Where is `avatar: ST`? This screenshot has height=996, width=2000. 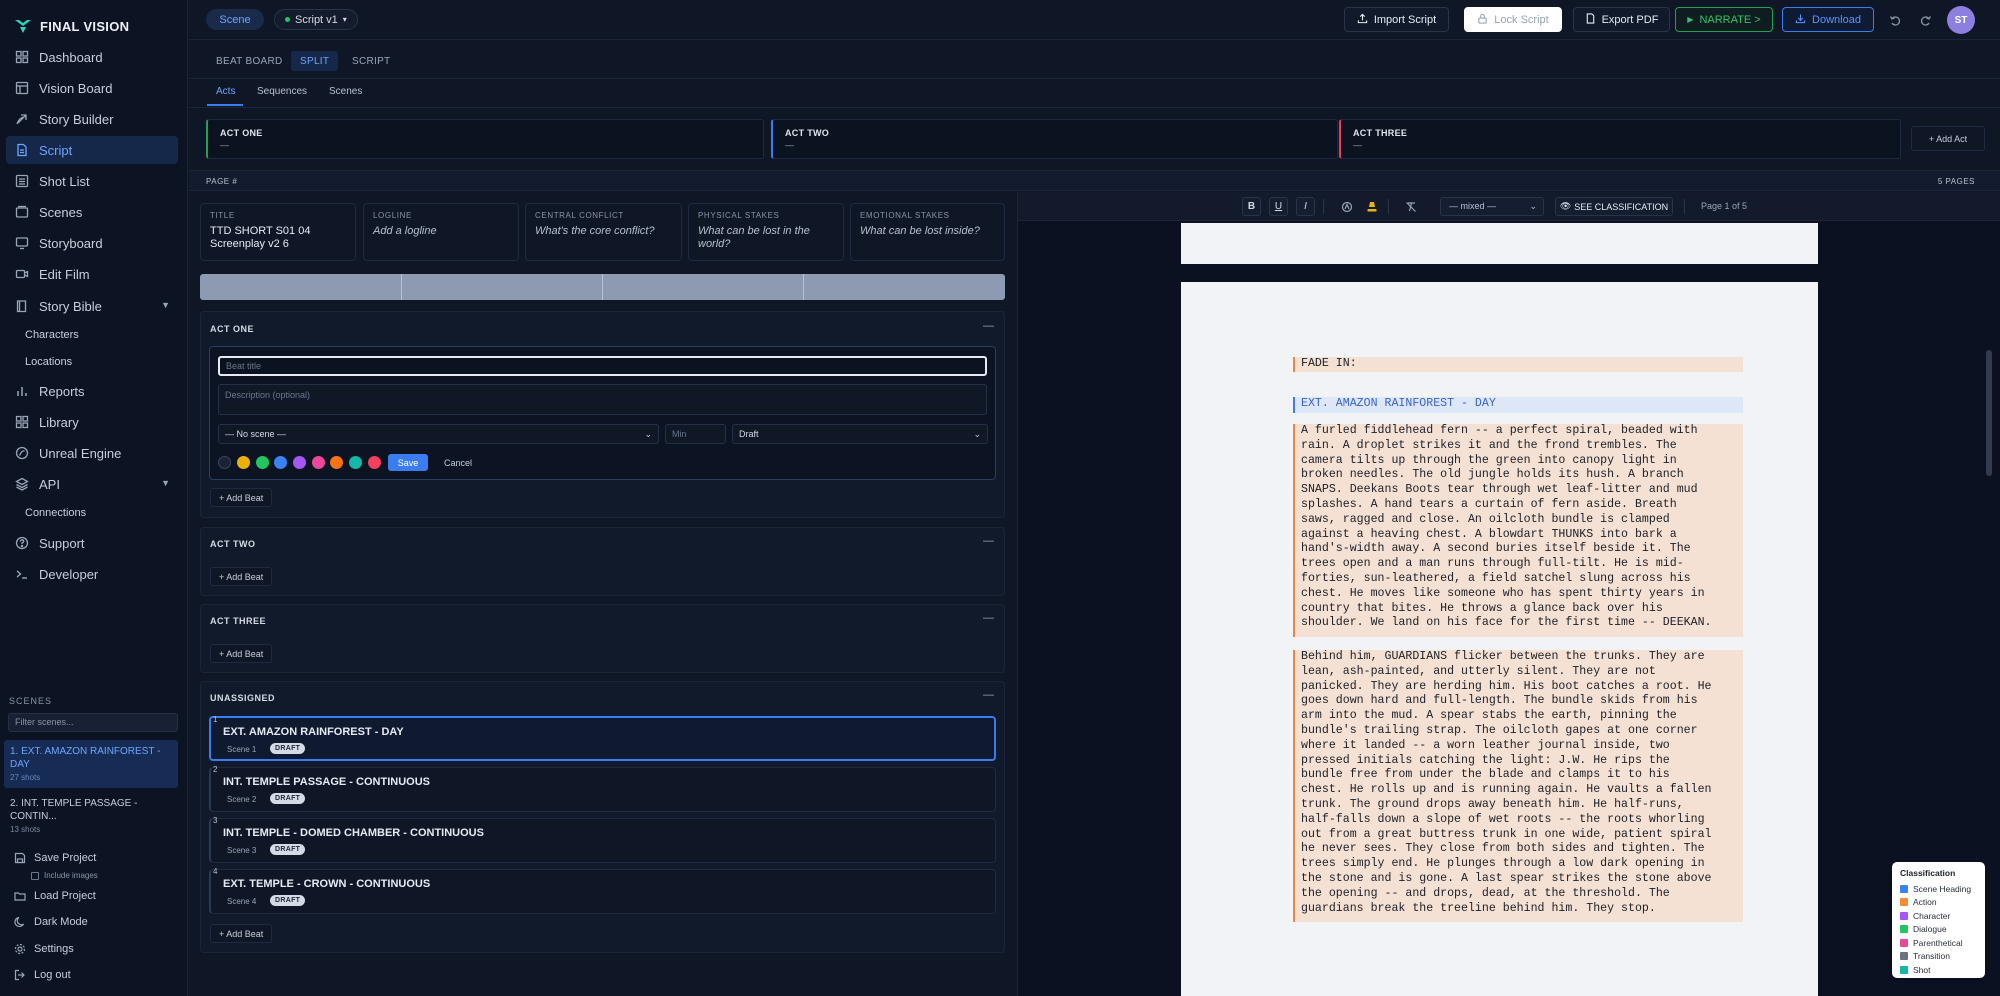 avatar: ST is located at coordinates (1961, 20).